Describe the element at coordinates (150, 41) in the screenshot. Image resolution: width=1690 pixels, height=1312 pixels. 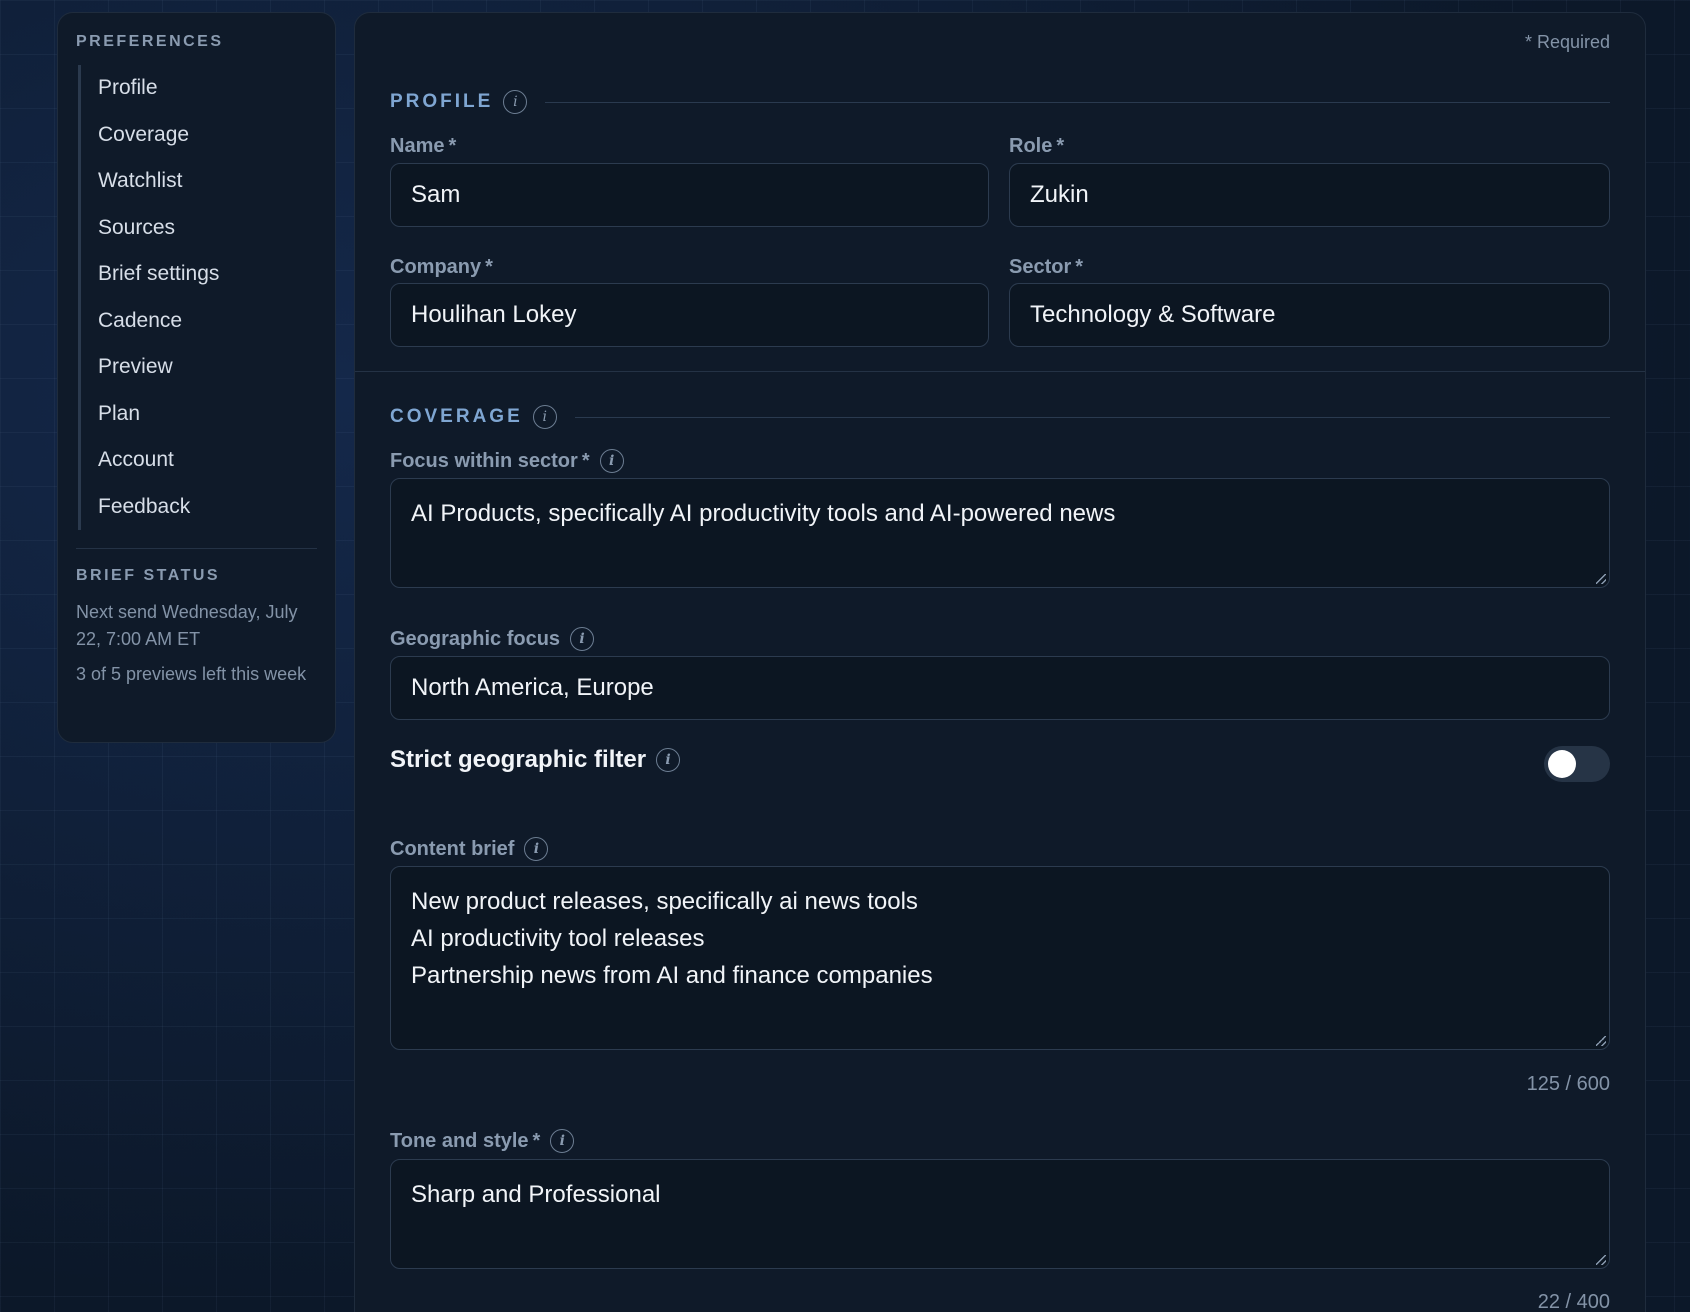
I see `sidebar-heading: PREFERENCES` at that location.